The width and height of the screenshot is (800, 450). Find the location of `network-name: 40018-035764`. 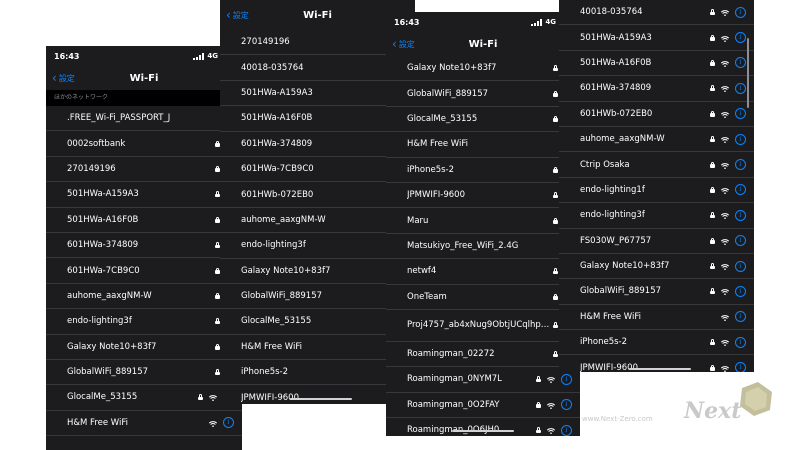

network-name: 40018-035764 is located at coordinates (272, 67).